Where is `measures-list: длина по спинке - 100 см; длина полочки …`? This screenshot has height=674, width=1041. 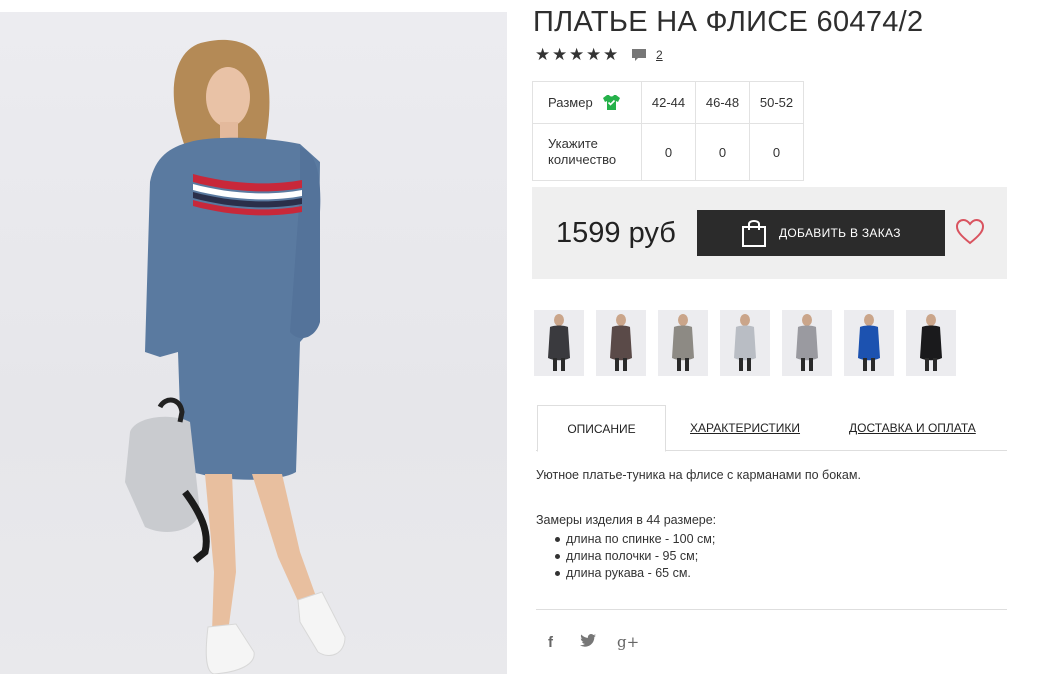
measures-list: длина по спинке - 100 см; длина полочки … is located at coordinates (635, 556).